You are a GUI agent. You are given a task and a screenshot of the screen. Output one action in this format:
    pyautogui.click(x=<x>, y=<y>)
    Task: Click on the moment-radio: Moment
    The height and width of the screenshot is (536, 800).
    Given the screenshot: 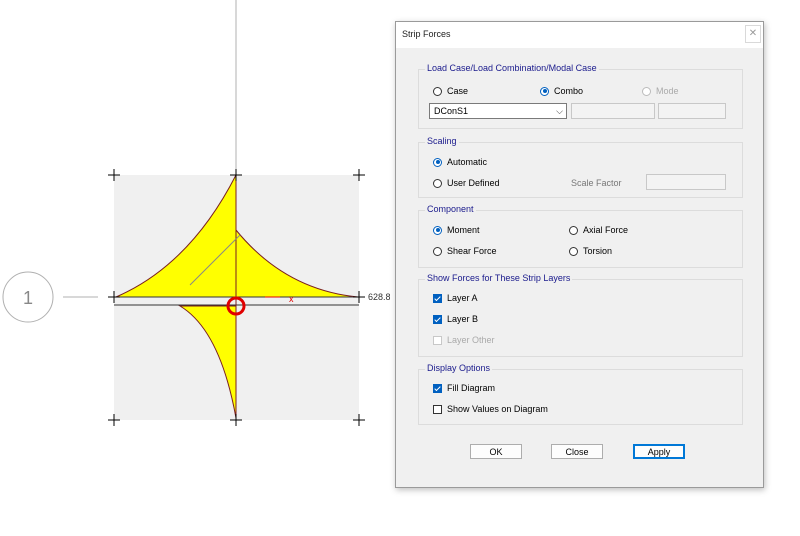 What is the action you would take?
    pyautogui.click(x=456, y=230)
    